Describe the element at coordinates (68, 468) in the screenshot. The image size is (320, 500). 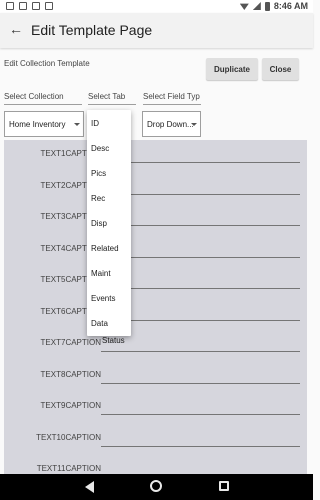
I see `field-caption: TEXT11CAPTION` at that location.